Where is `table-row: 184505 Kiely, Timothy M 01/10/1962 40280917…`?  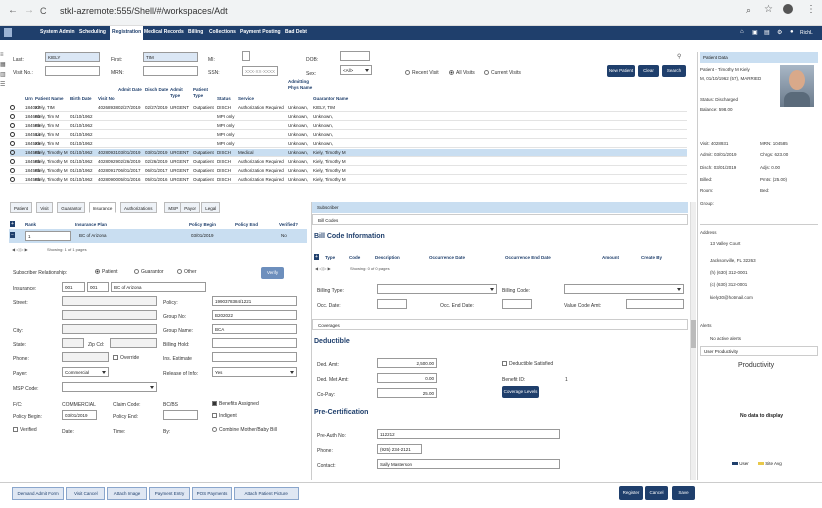
table-row: 184505 Kiely, Timothy M 01/10/1962 40280917… is located at coordinates (348, 171).